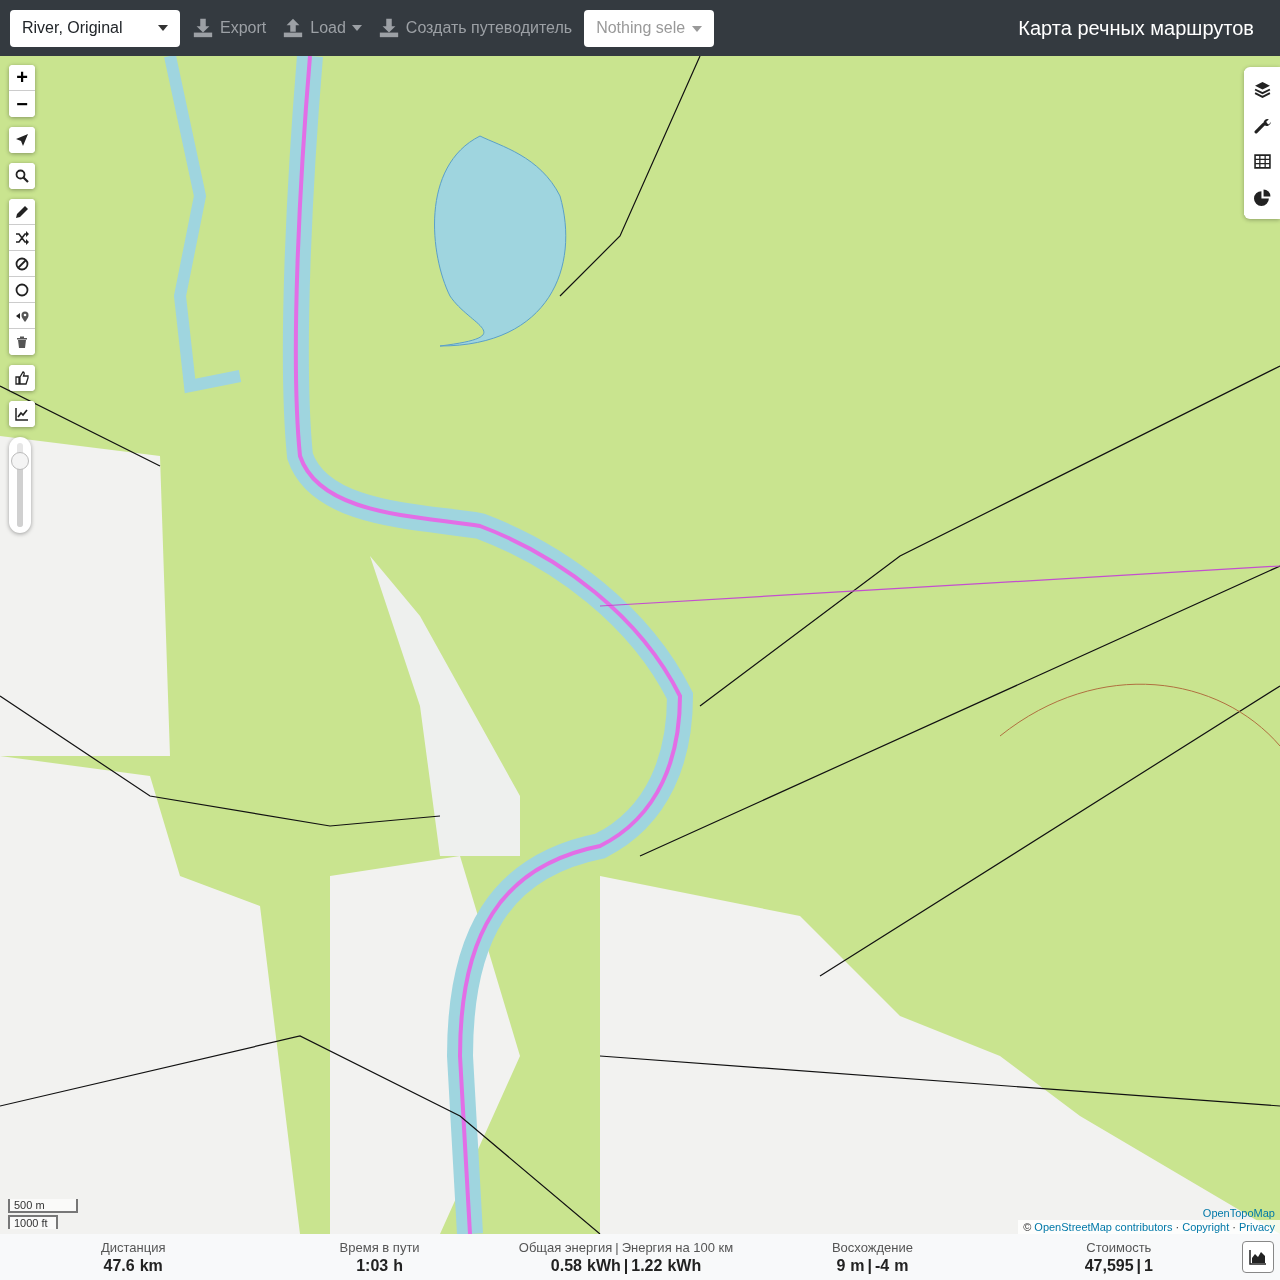 This screenshot has width=1280, height=1280. I want to click on prohibited-icon, so click(22, 263).